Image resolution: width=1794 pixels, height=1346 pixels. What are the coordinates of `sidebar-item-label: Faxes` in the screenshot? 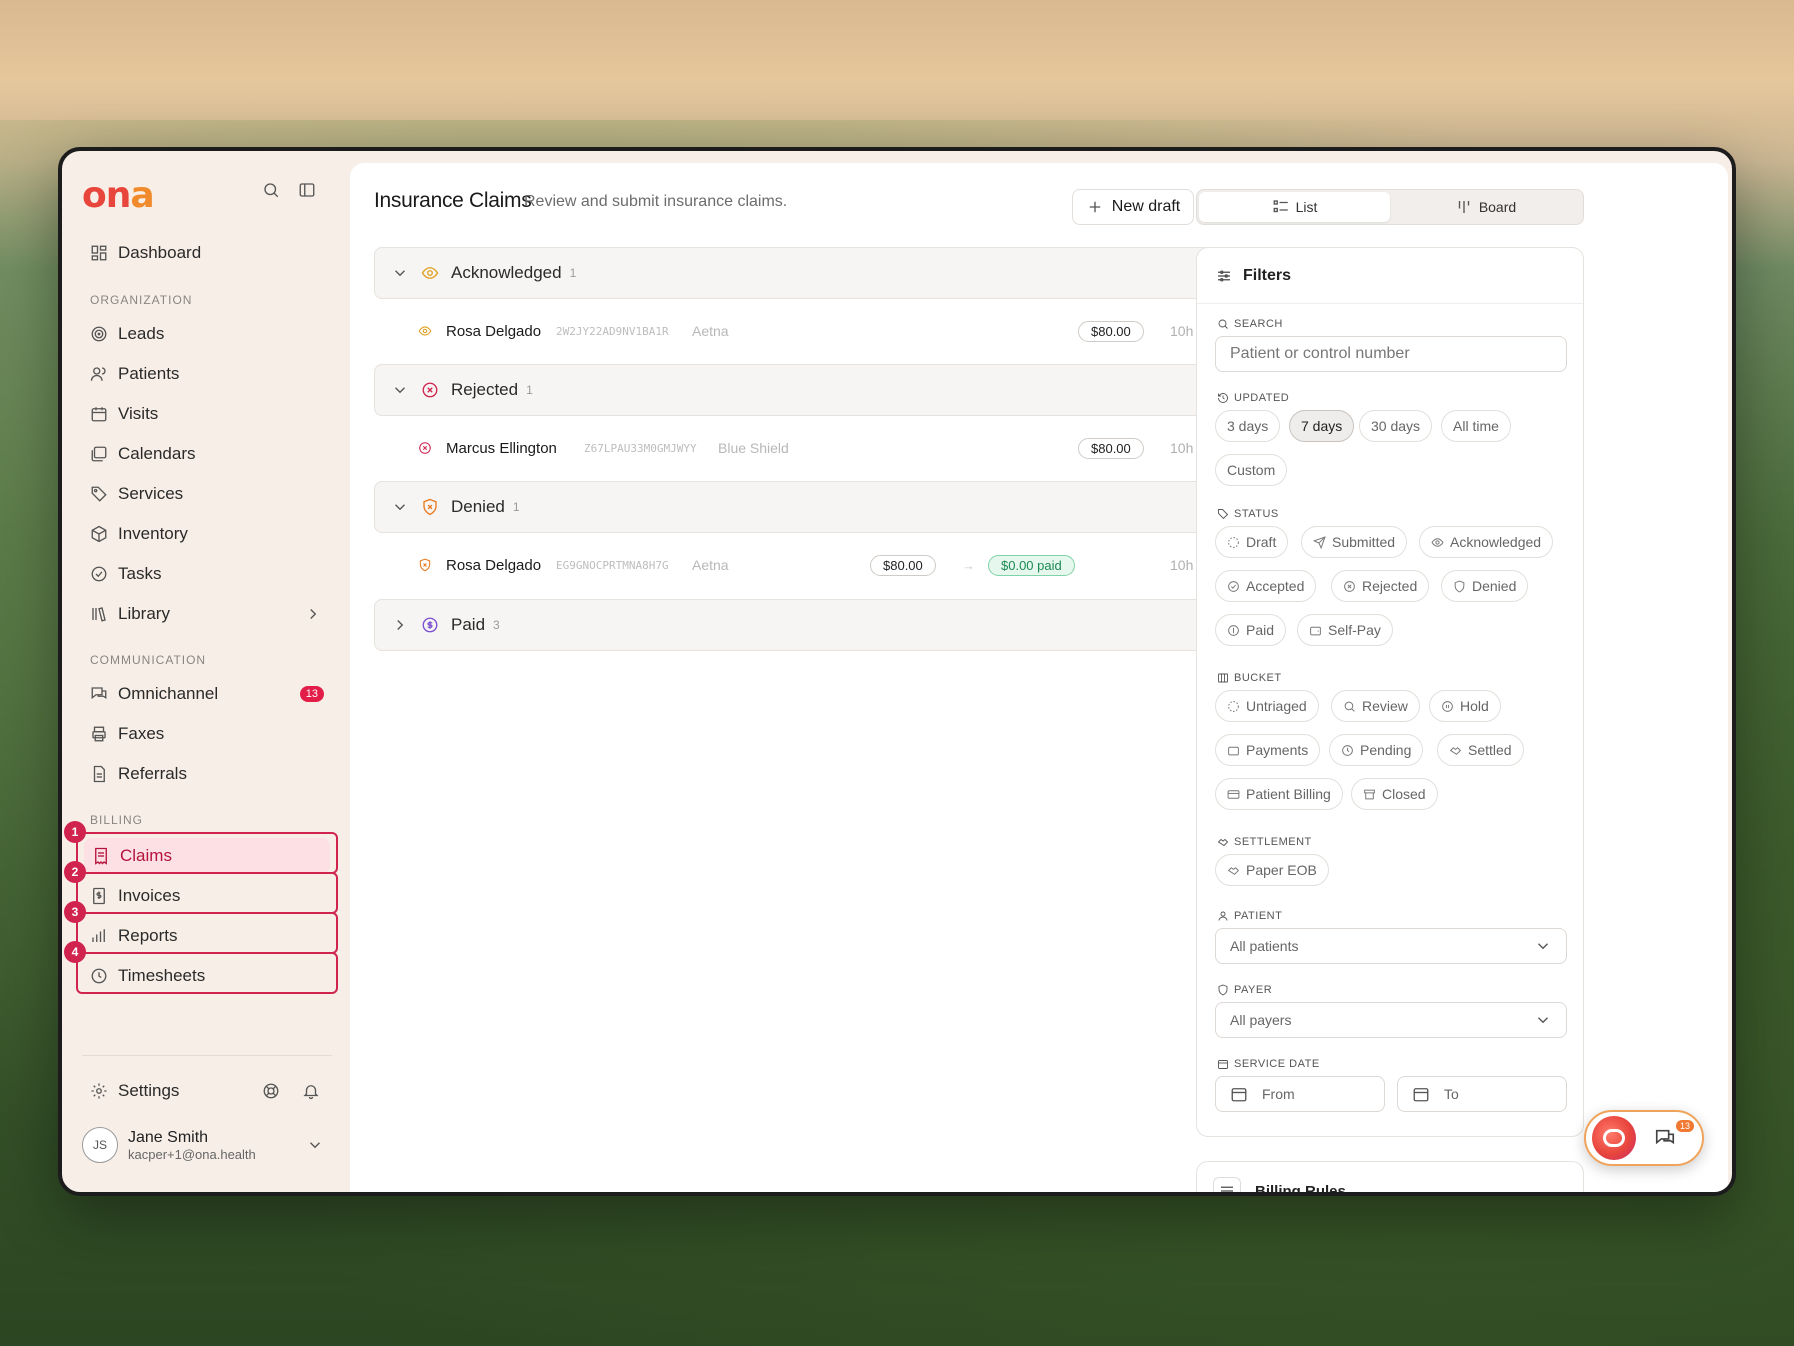 It's located at (141, 733).